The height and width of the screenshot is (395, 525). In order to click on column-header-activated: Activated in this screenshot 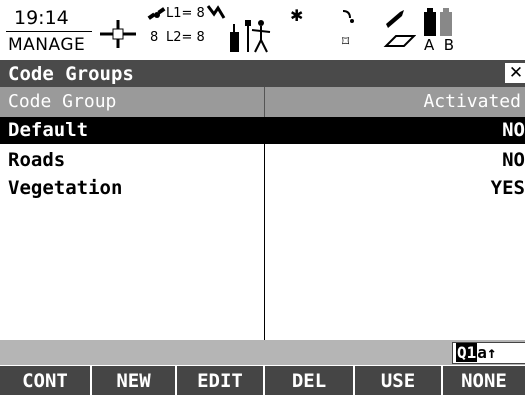, I will do `click(392, 101)`.